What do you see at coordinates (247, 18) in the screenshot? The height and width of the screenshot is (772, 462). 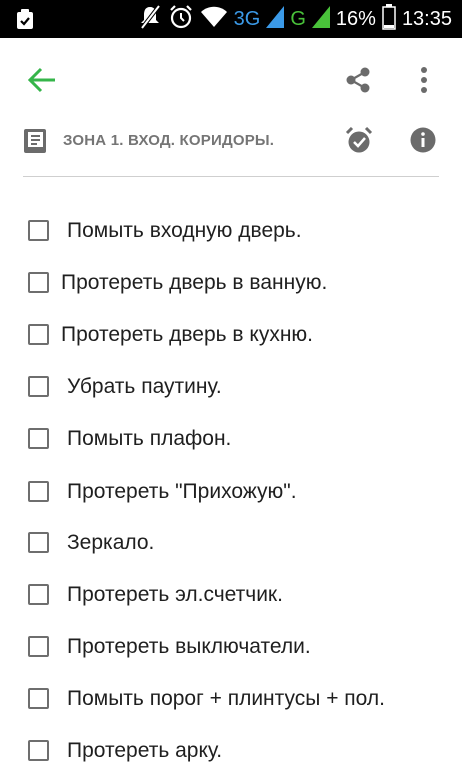 I see `network-3g-label: 3G` at bounding box center [247, 18].